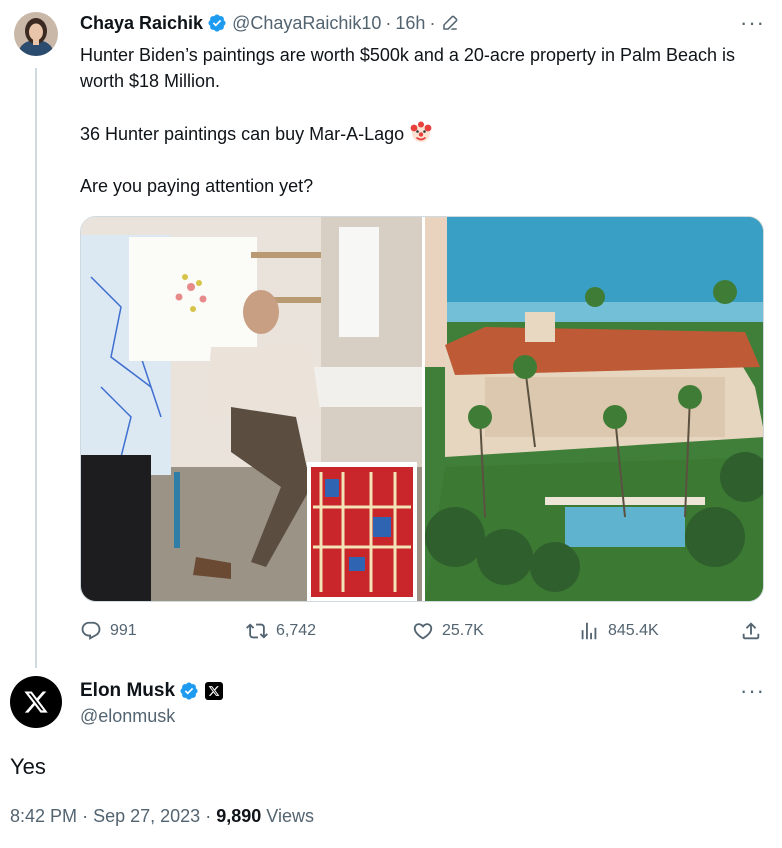 This screenshot has width=782, height=848. What do you see at coordinates (463, 630) in the screenshot?
I see `like-count: 25.7K` at bounding box center [463, 630].